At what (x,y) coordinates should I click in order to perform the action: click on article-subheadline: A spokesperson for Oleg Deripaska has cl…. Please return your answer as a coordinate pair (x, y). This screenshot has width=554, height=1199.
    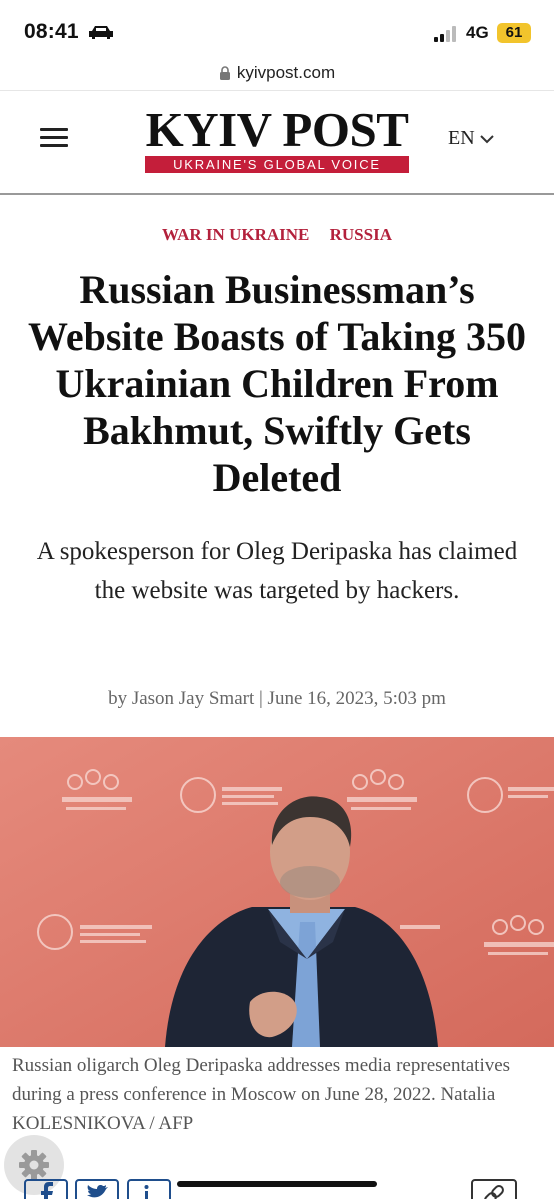
    Looking at the image, I should click on (277, 571).